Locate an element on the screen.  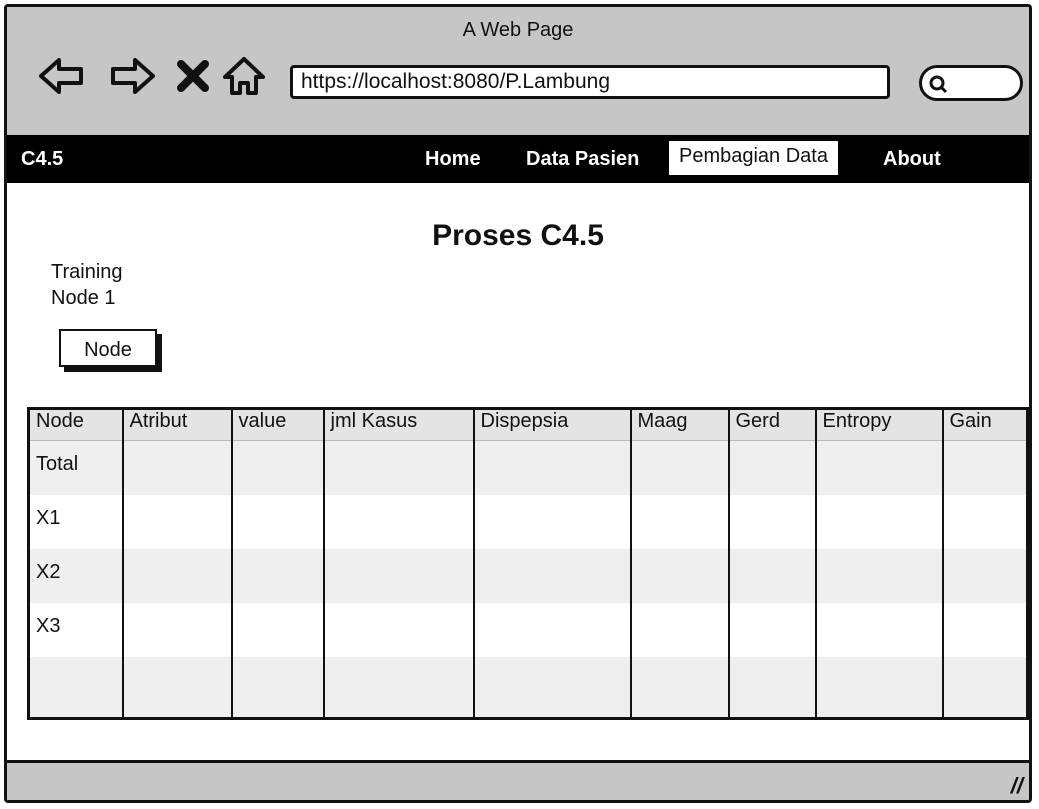
window-title: A Web Page is located at coordinates (518, 30).